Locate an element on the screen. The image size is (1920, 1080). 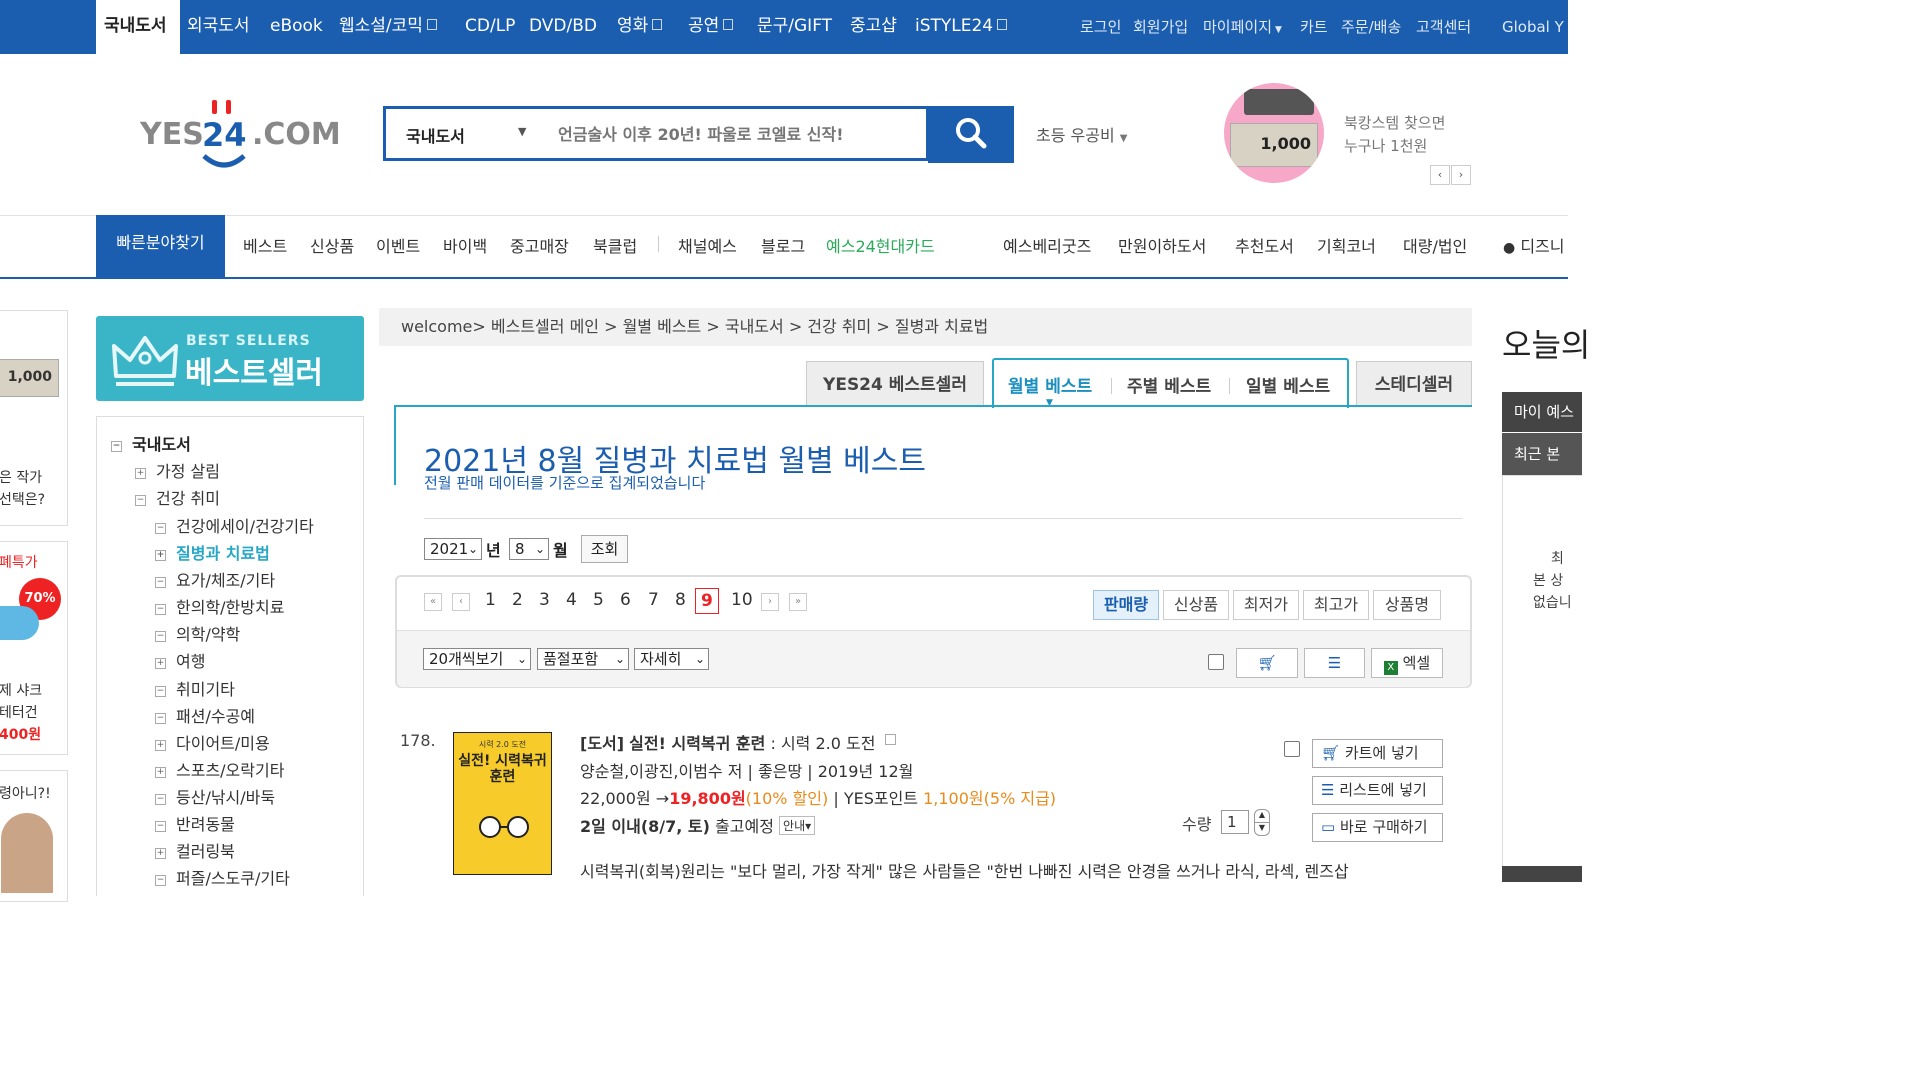
add-to-list-button: ☰ 리스트에 넣기 is located at coordinates (1377, 790).